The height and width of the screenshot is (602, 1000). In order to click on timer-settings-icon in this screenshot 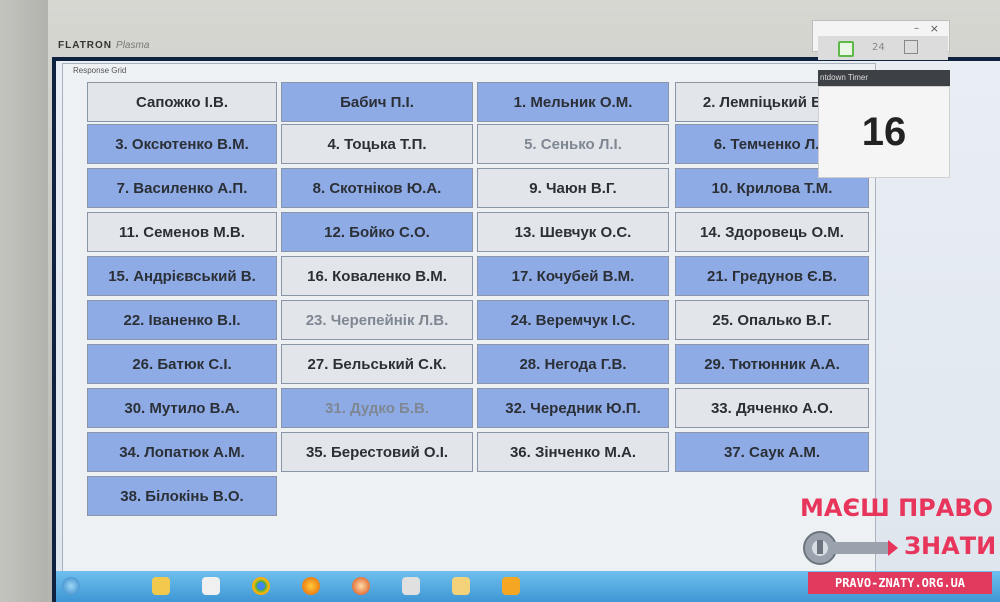, I will do `click(911, 47)`.